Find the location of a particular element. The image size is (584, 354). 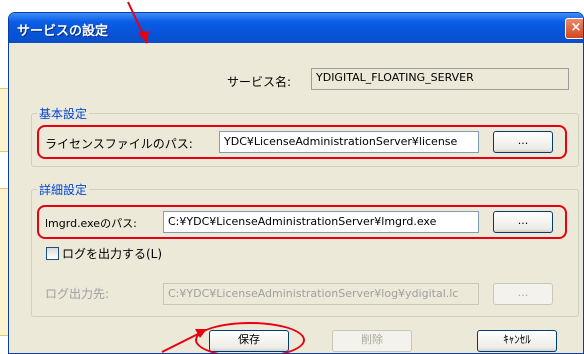

cancel-button: ｷｬﾝｾﾙ is located at coordinates (517, 341).